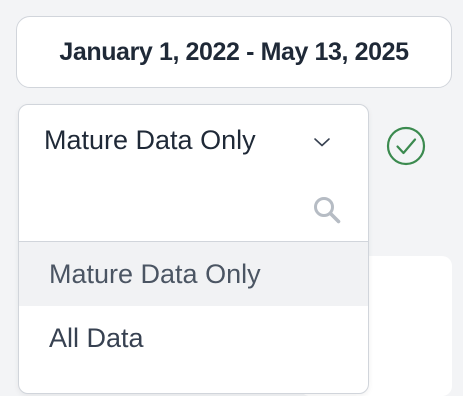 Image resolution: width=463 pixels, height=396 pixels. I want to click on search-input, so click(175, 209).